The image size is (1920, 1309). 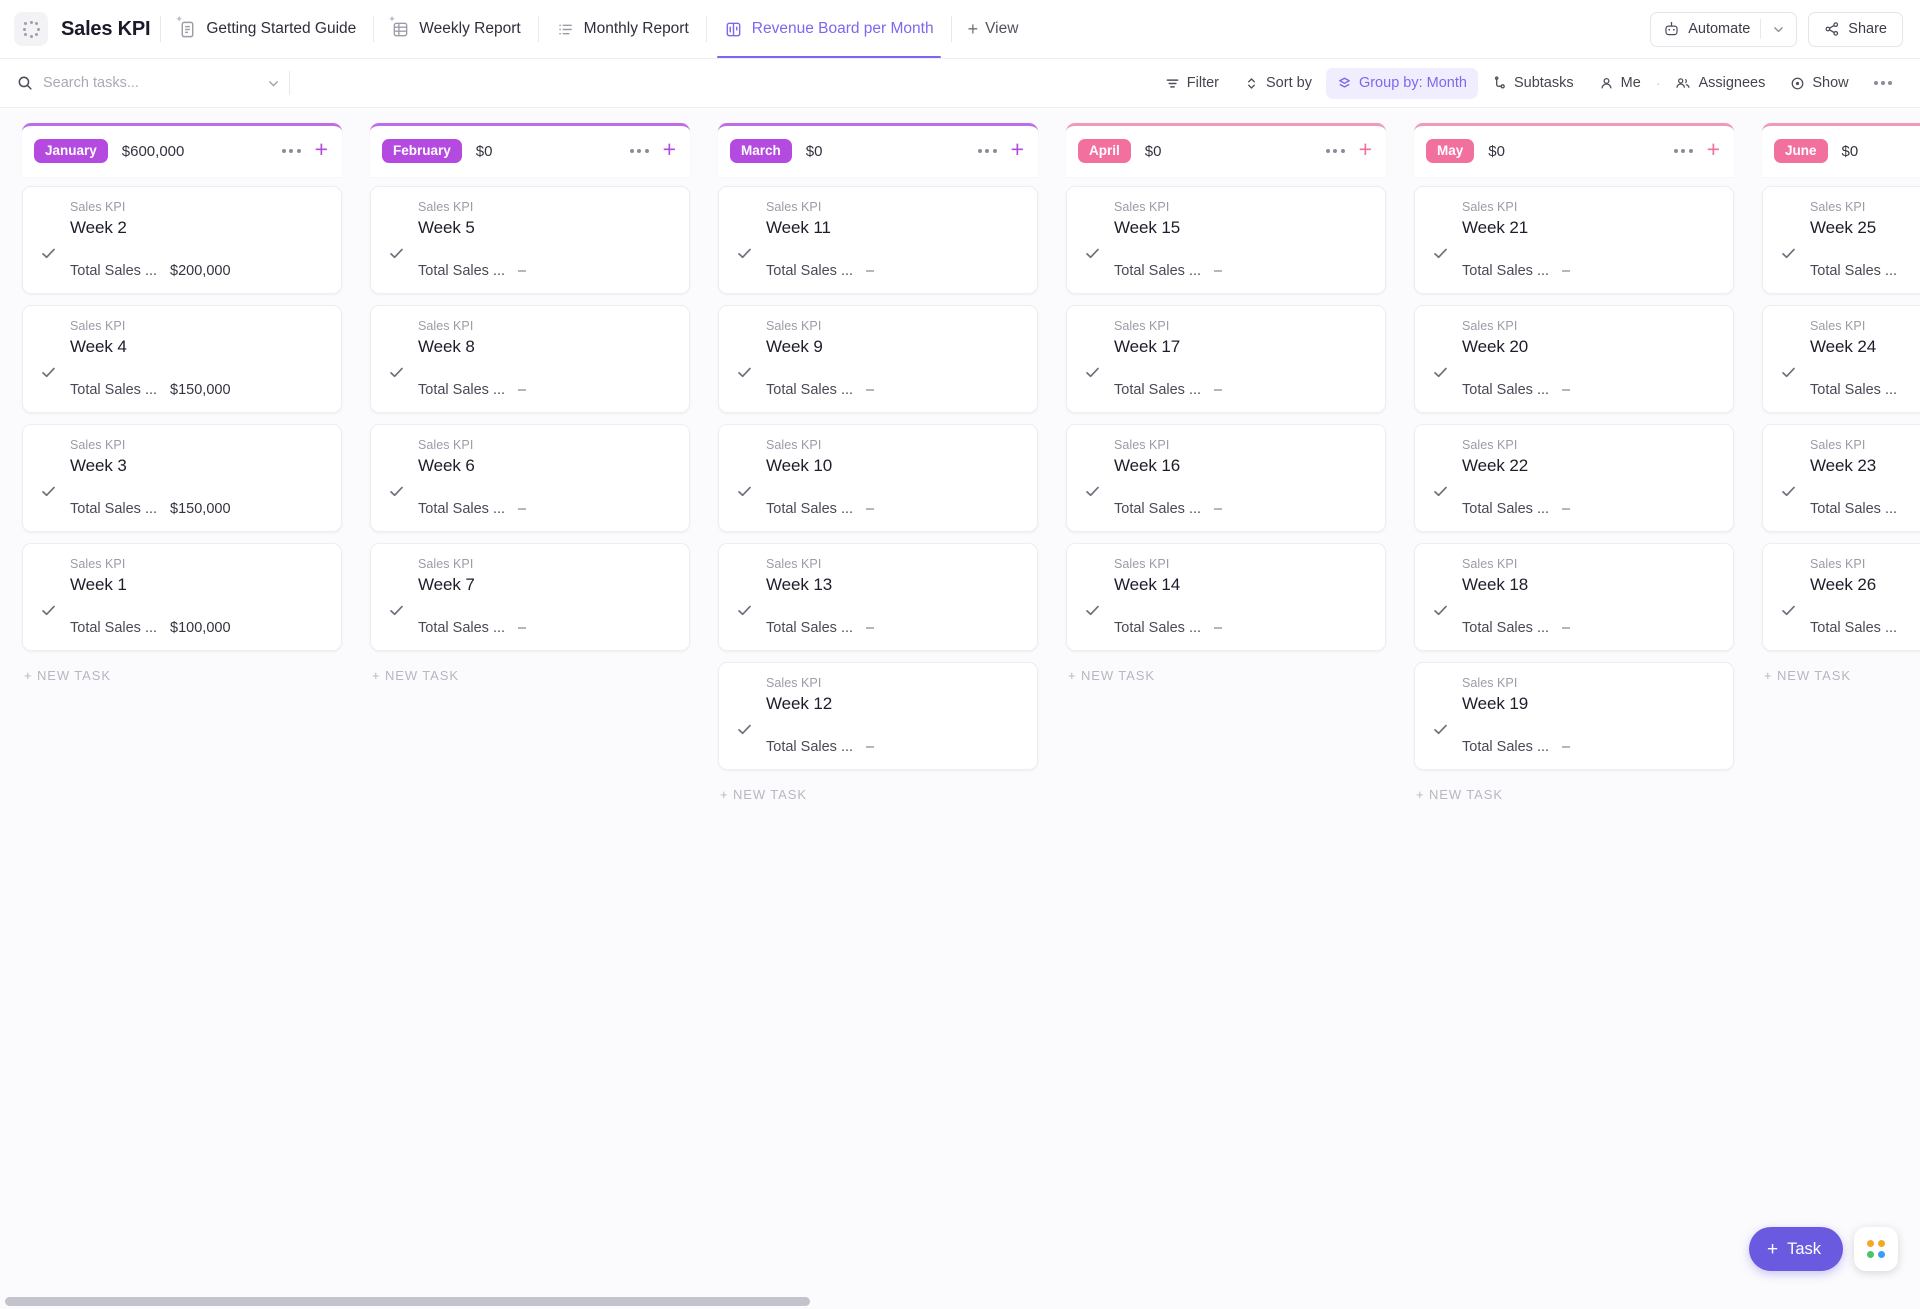 What do you see at coordinates (1778, 29) in the screenshot?
I see `chevron-down-icon` at bounding box center [1778, 29].